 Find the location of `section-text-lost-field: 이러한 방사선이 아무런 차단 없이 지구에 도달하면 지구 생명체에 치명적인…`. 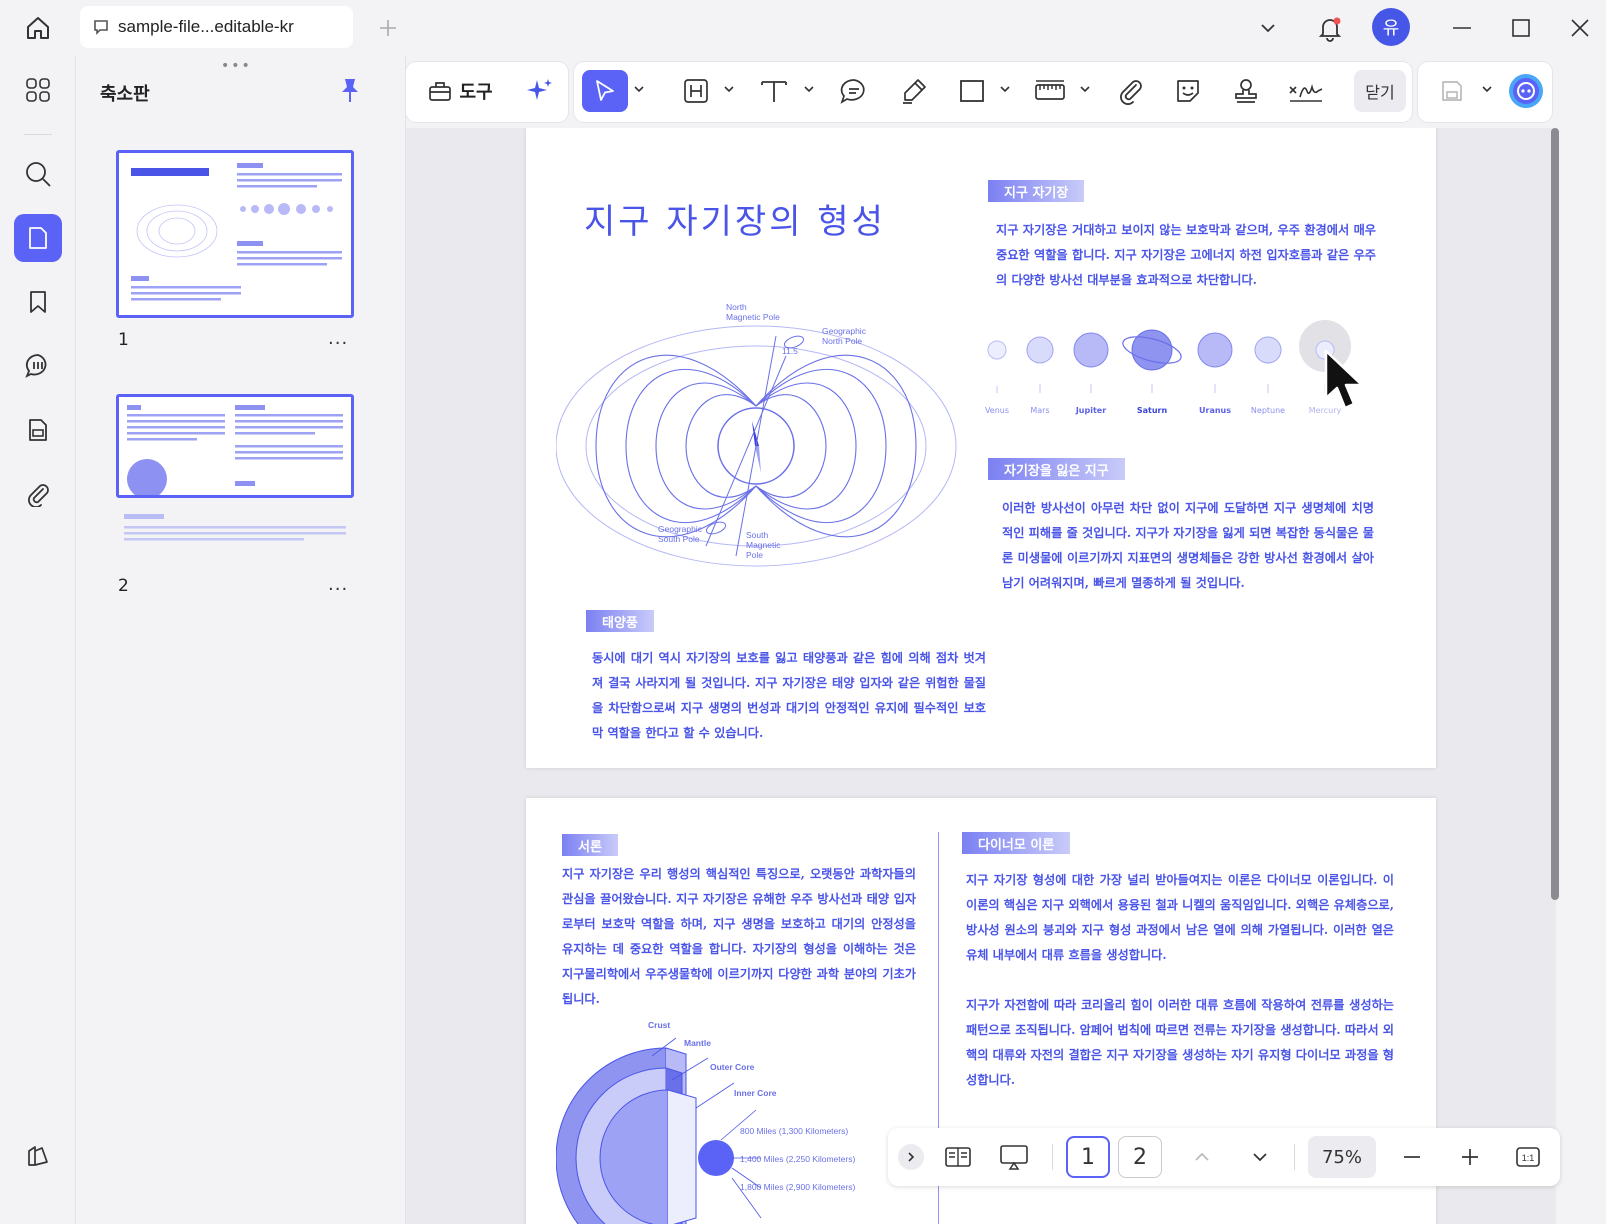

section-text-lost-field: 이러한 방사선이 아무런 차단 없이 지구에 도달하면 지구 생명체에 치명적인… is located at coordinates (1188, 545).